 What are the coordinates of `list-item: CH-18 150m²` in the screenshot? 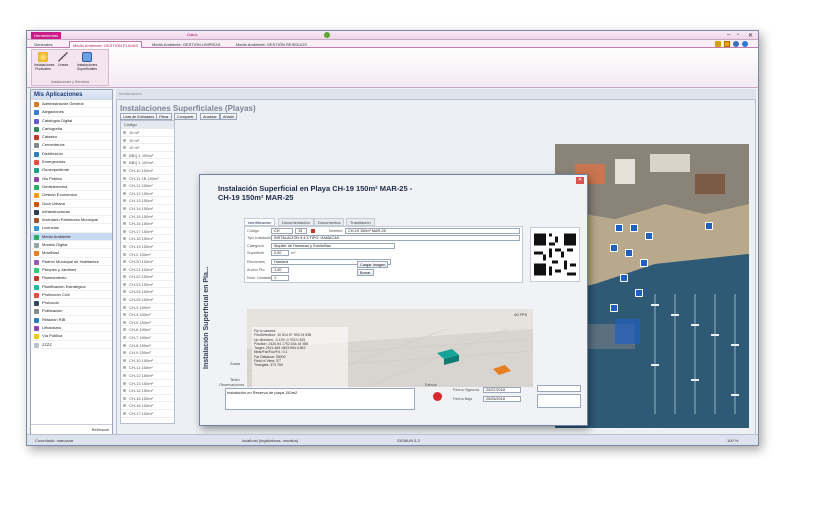 It's located at (147, 239).